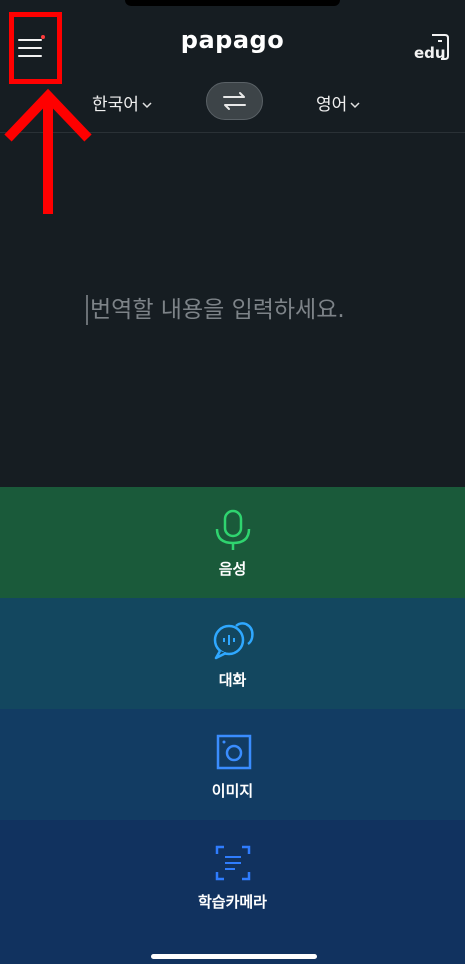 This screenshot has height=964, width=465. I want to click on swap-languages-button, so click(234, 101).